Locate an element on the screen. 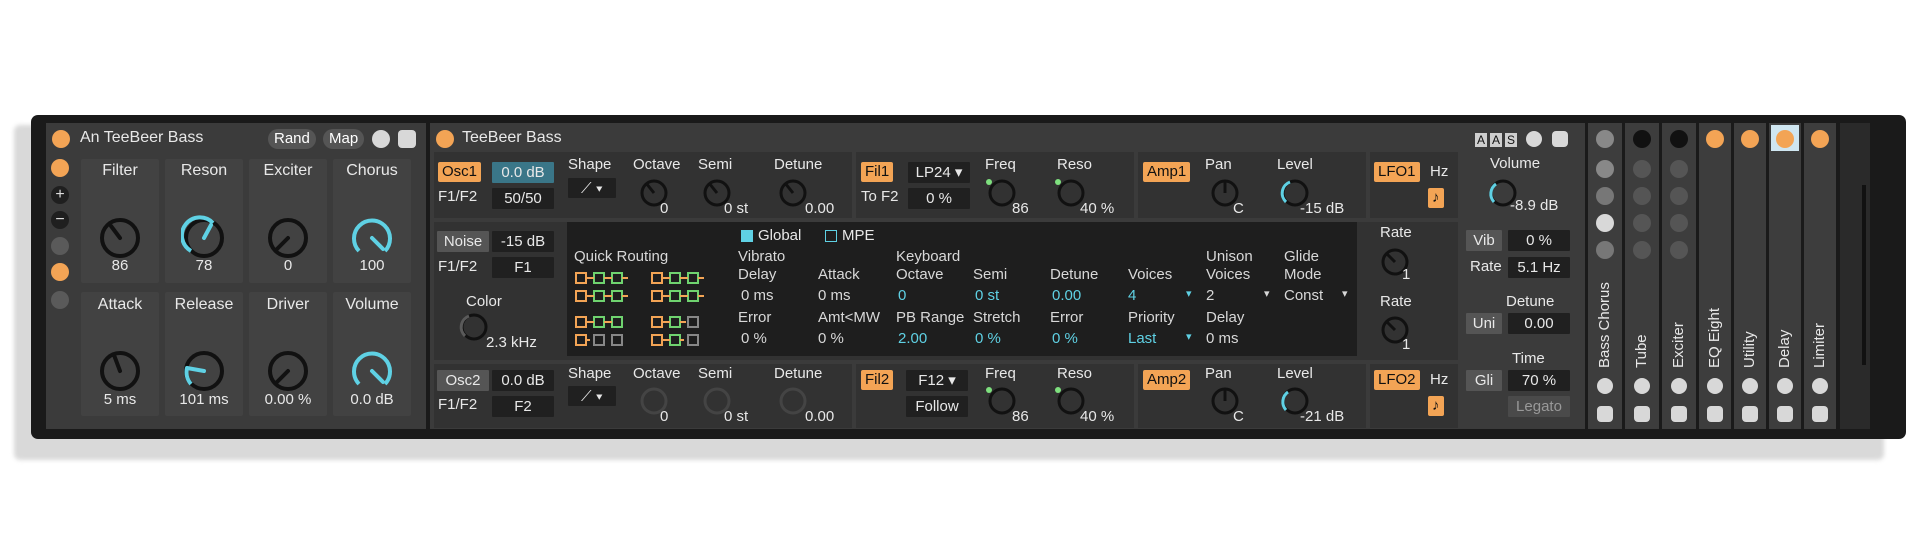 The width and height of the screenshot is (1920, 551). osc1-f1f2: 50/50 is located at coordinates (523, 198).